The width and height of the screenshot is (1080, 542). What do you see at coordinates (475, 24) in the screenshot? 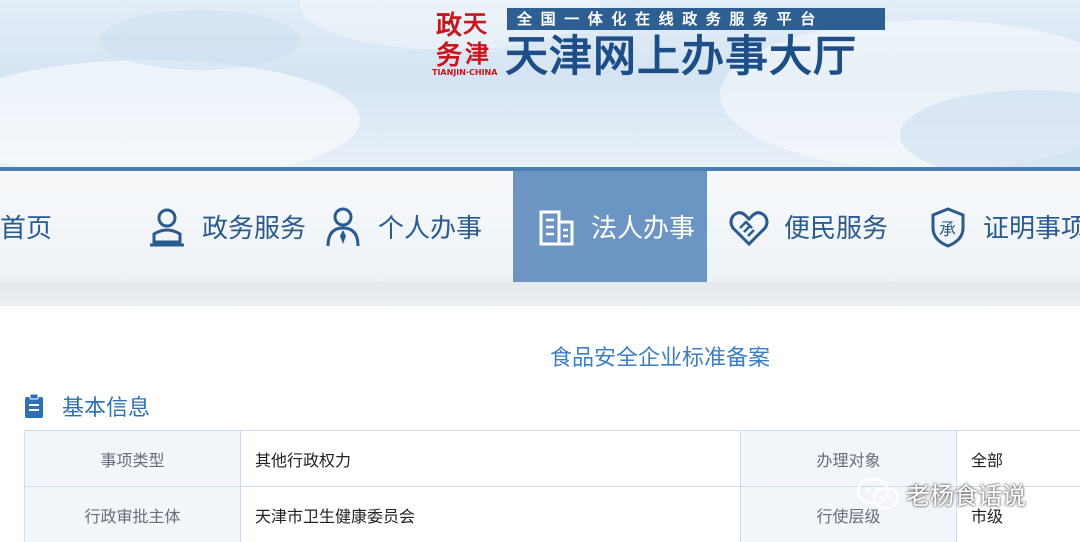
I see `svg-text: 天` at bounding box center [475, 24].